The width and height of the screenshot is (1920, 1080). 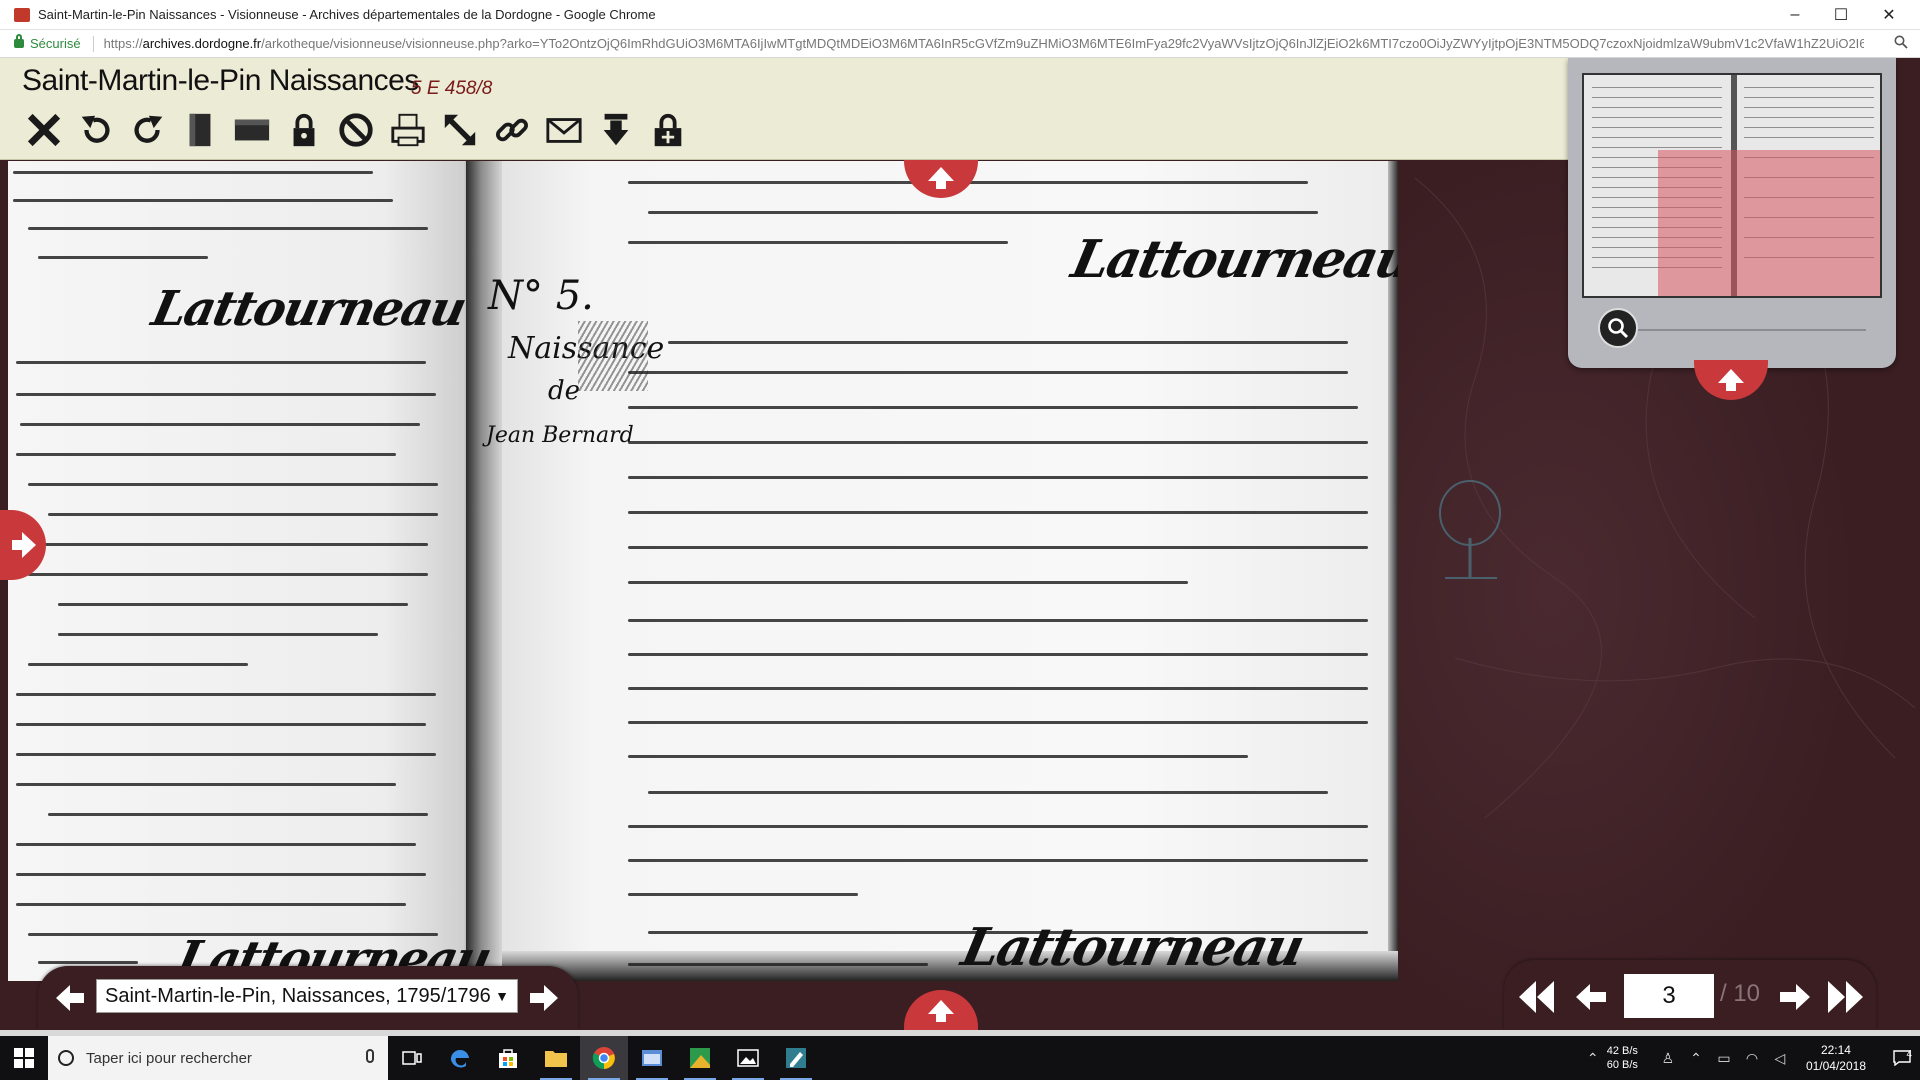 I want to click on url-scheme: https://, so click(x=123, y=43).